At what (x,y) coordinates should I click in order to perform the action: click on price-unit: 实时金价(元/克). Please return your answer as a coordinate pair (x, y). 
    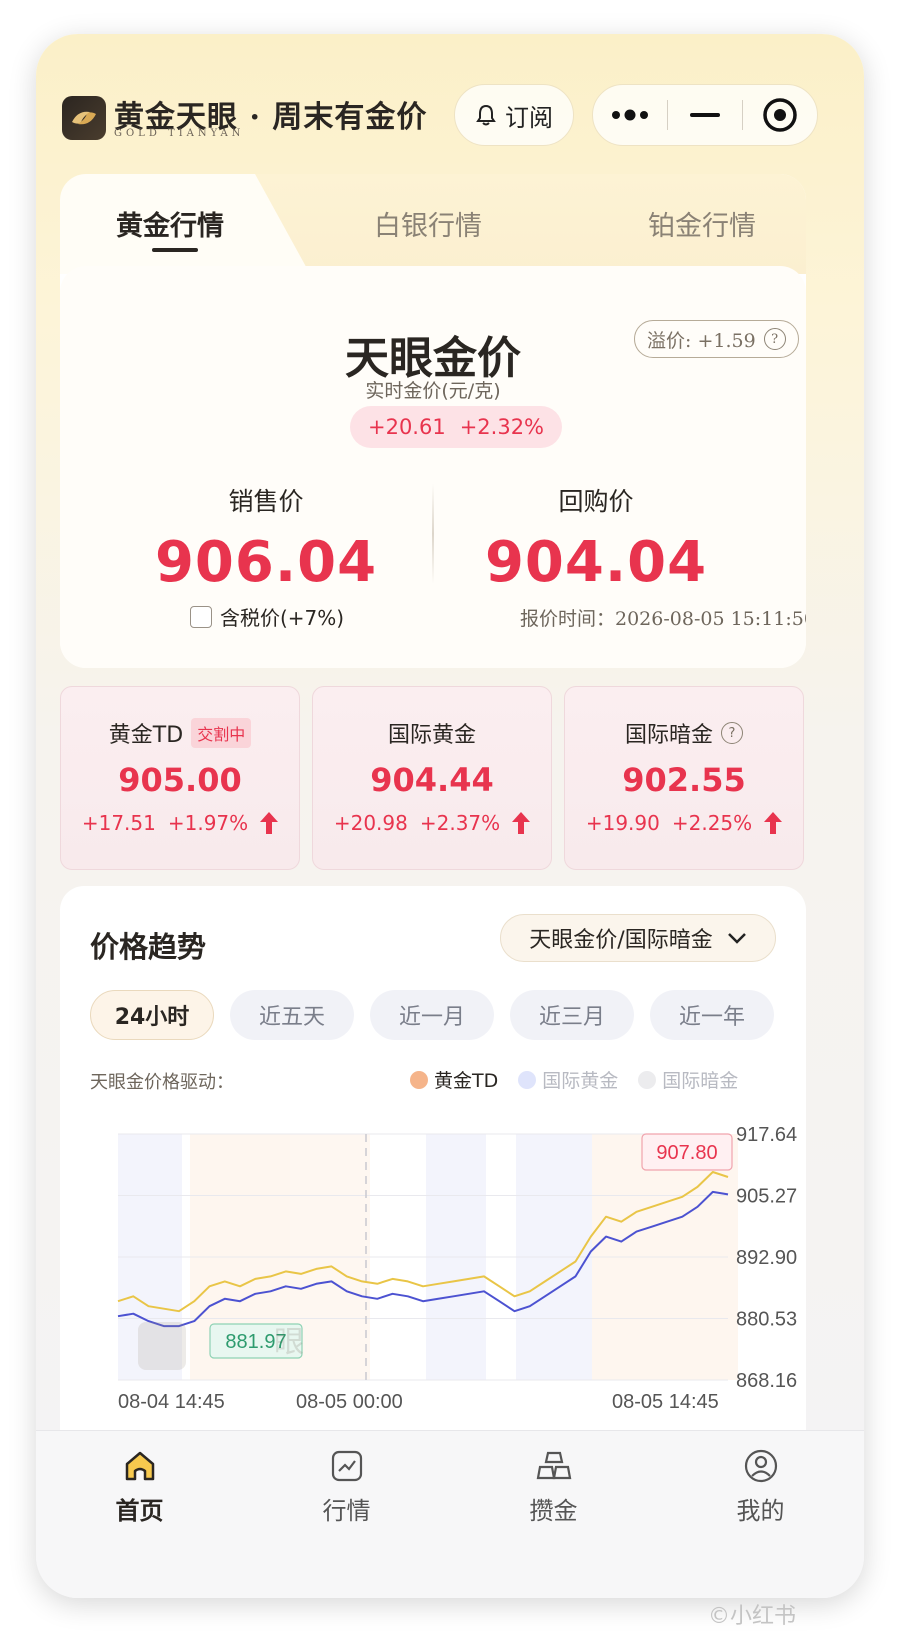
    Looking at the image, I should click on (433, 391).